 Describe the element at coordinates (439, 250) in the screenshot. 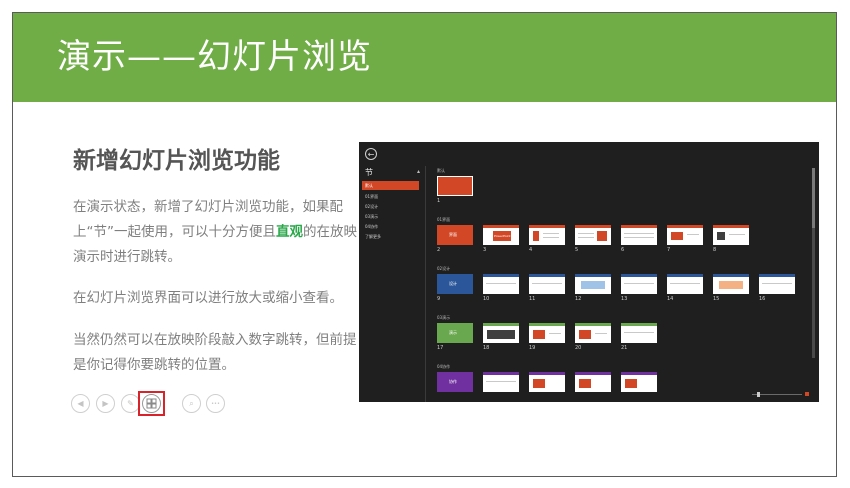

I see `slide-number: 2` at that location.